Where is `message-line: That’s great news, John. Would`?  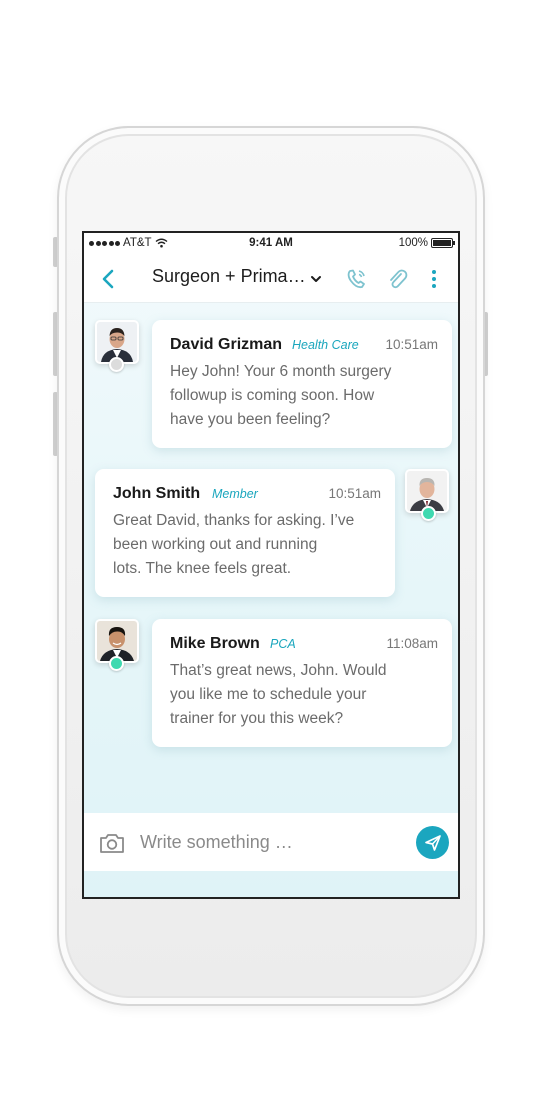
message-line: That’s great news, John. Would is located at coordinates (278, 670).